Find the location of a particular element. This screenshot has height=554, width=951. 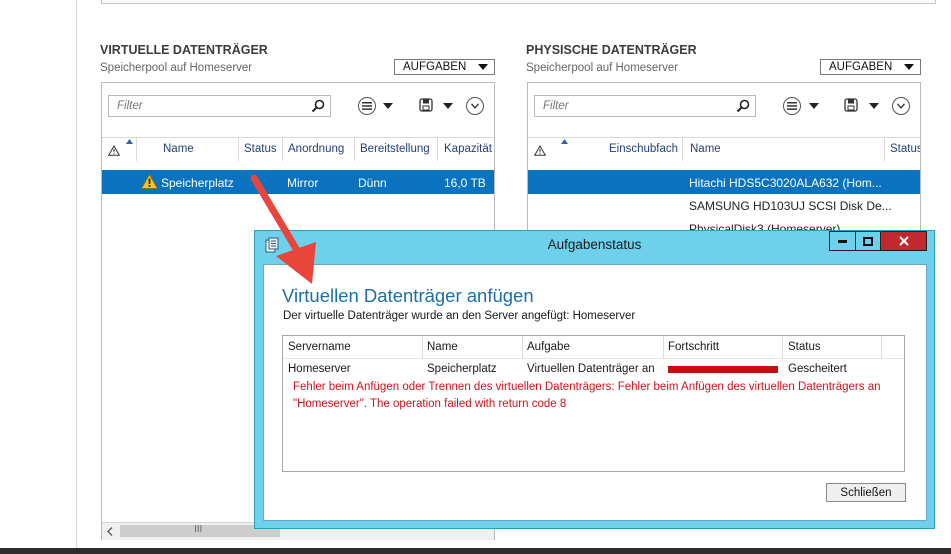

physical-filter-box is located at coordinates (645, 106).